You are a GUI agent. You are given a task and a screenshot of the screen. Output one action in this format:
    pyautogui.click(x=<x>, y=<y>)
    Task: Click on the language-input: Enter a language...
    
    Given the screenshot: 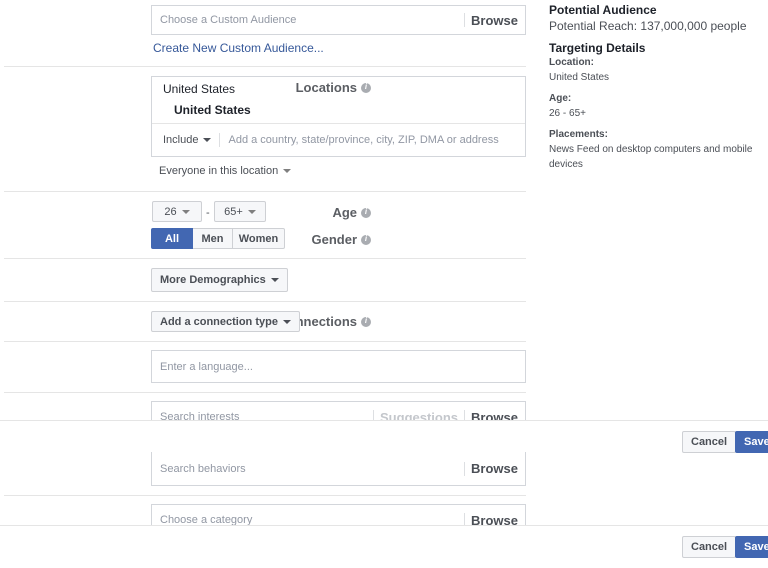 What is the action you would take?
    pyautogui.click(x=338, y=366)
    